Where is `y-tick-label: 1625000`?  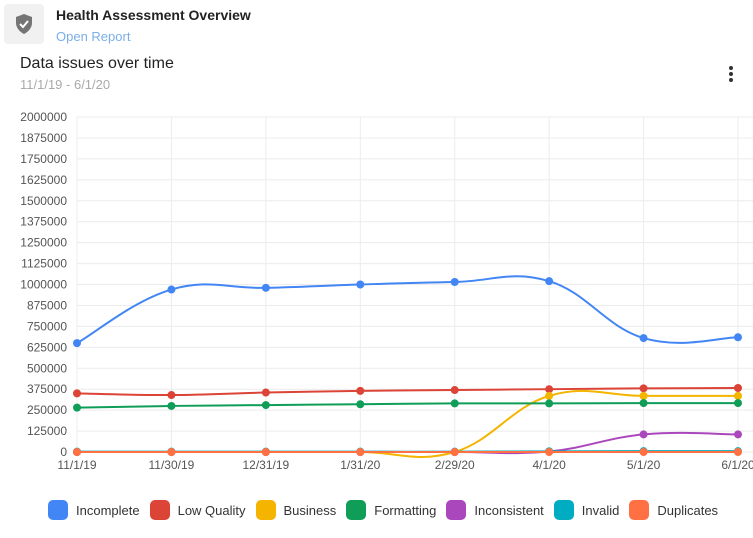
y-tick-label: 1625000 is located at coordinates (43, 180).